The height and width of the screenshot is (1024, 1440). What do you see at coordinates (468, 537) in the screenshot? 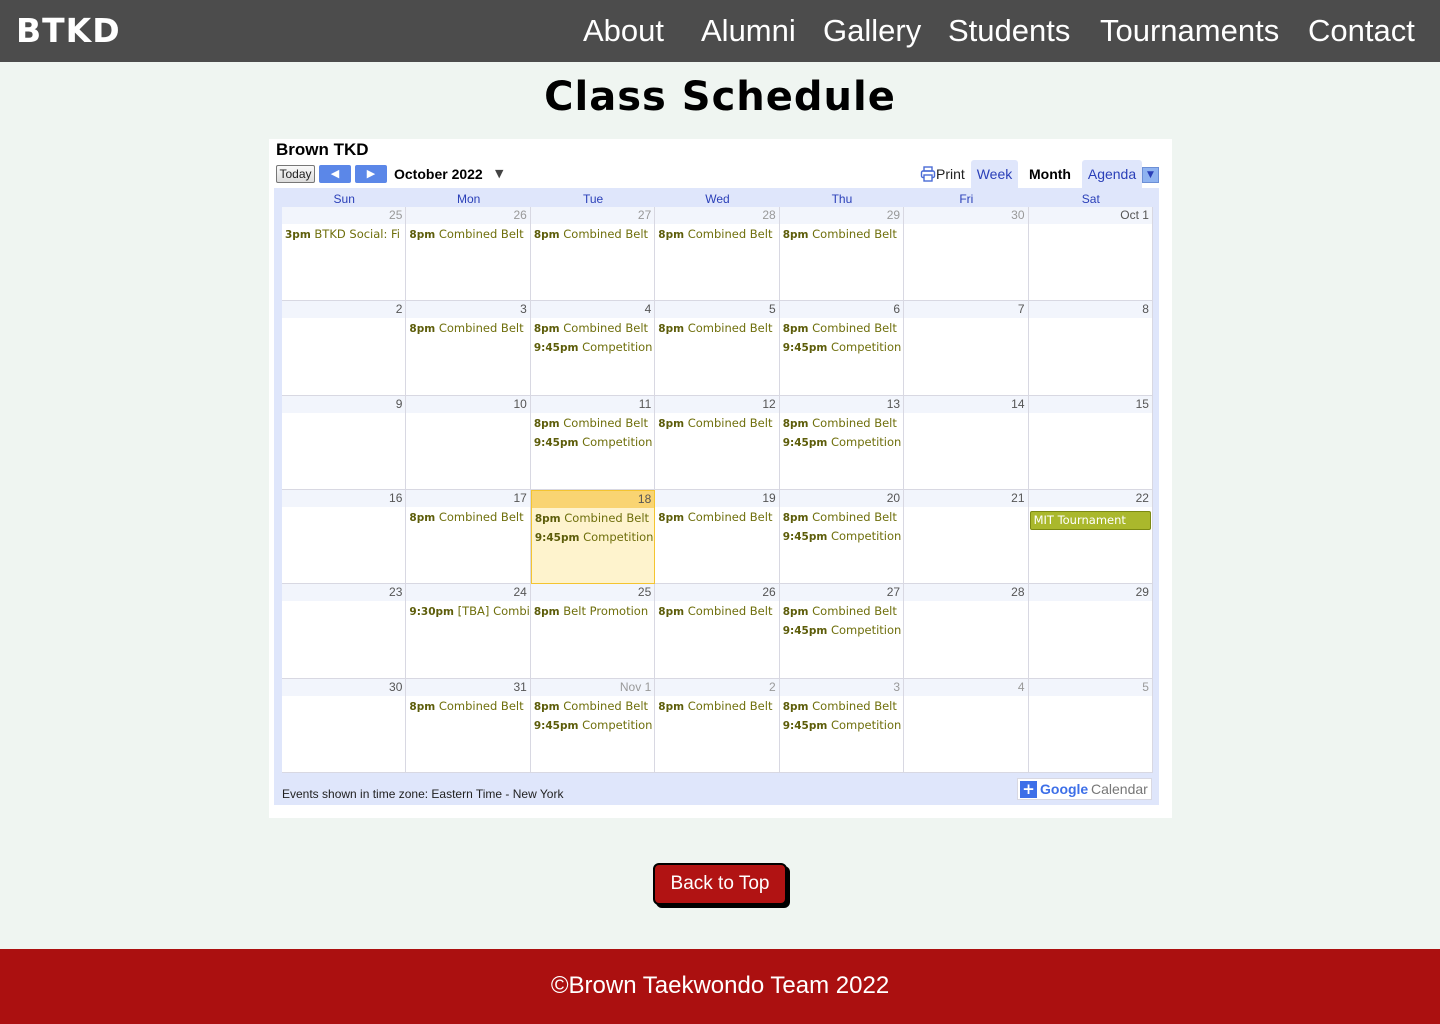
I see `calendar-day-cell: 17 8pm Combined Belt` at bounding box center [468, 537].